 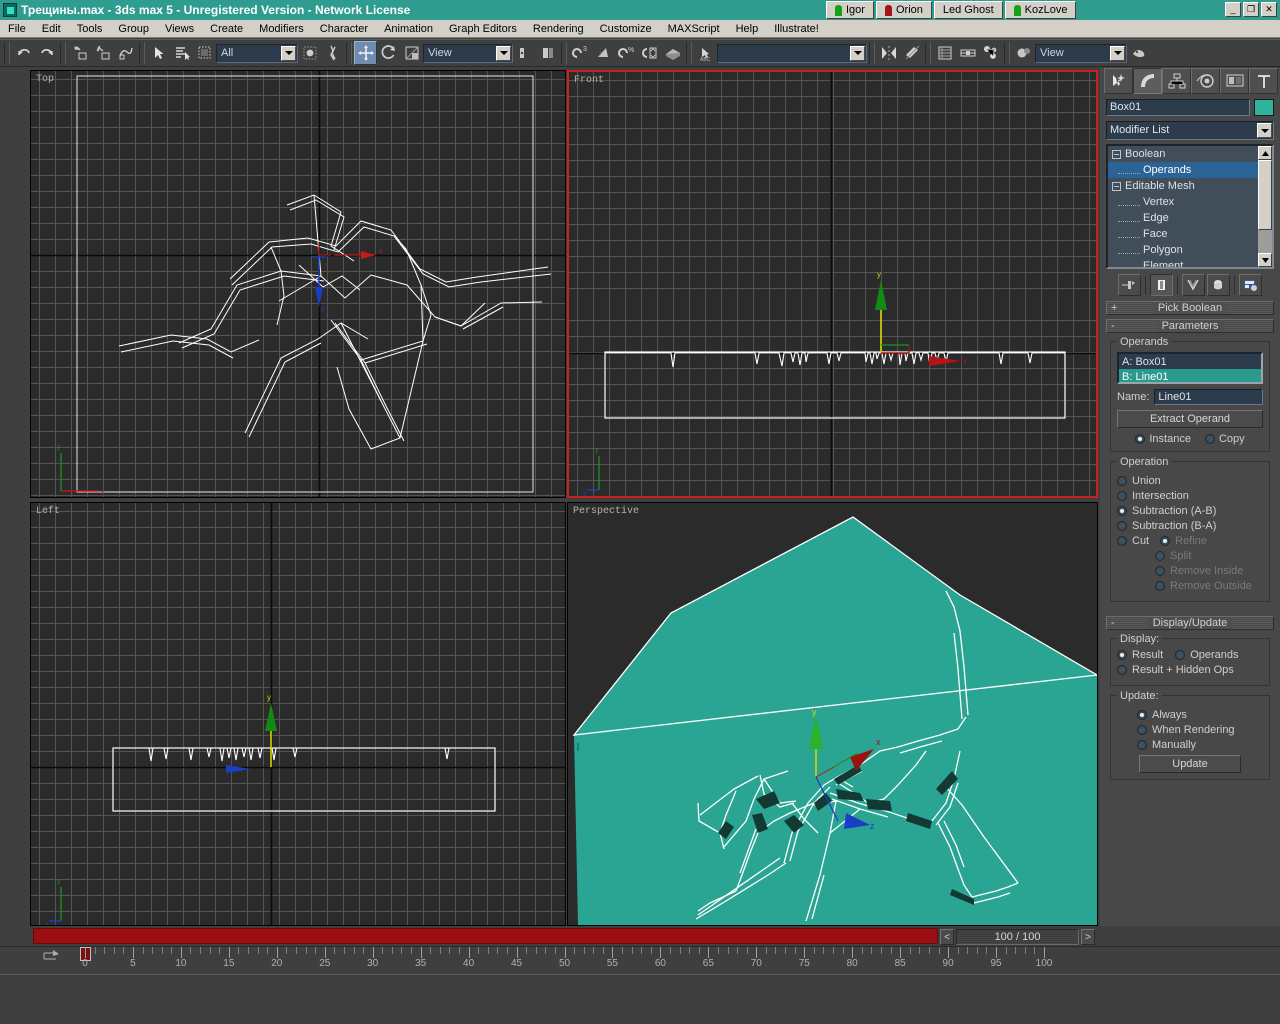 What do you see at coordinates (1269, 9) in the screenshot?
I see `close-button: ✕` at bounding box center [1269, 9].